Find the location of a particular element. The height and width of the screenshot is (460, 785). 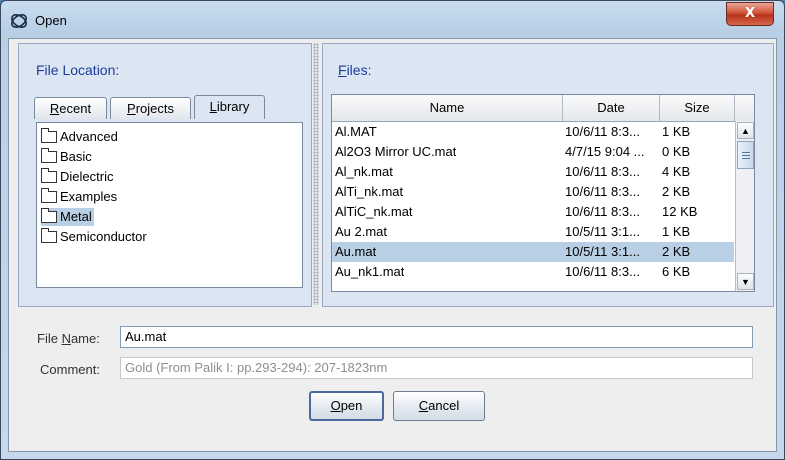

cancel-button: Cancel is located at coordinates (439, 406).